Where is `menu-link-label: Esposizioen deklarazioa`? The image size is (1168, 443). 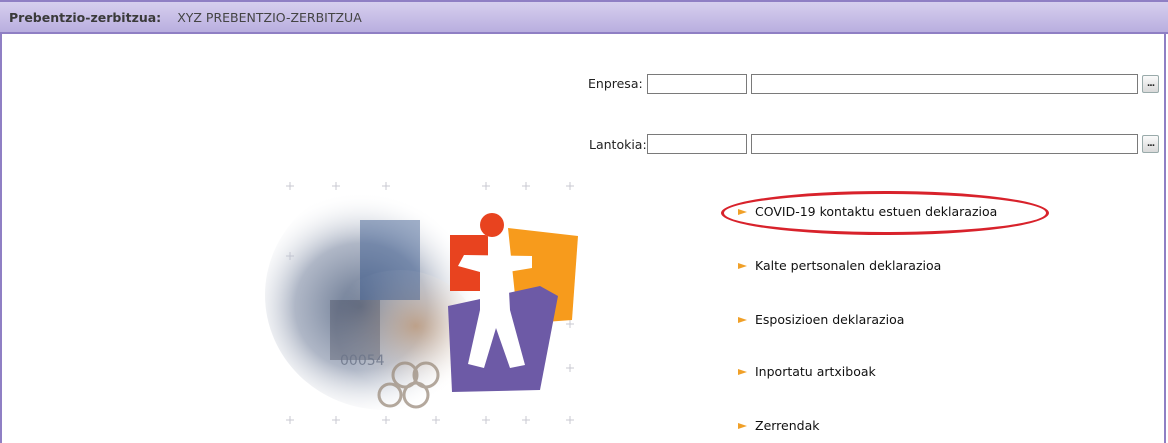 menu-link-label: Esposizioen deklarazioa is located at coordinates (830, 319).